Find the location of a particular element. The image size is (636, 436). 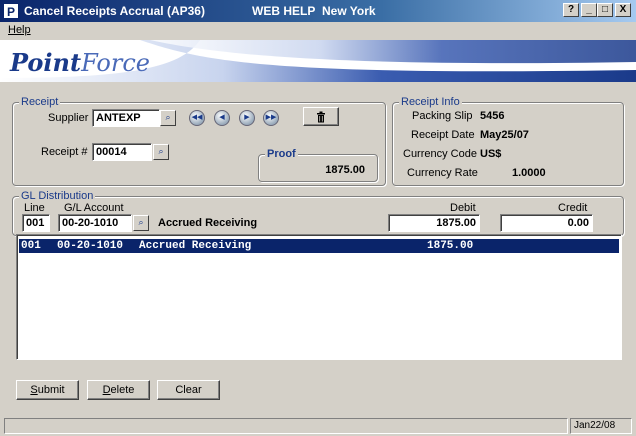

currency-code-label: Currency Code is located at coordinates (440, 154).